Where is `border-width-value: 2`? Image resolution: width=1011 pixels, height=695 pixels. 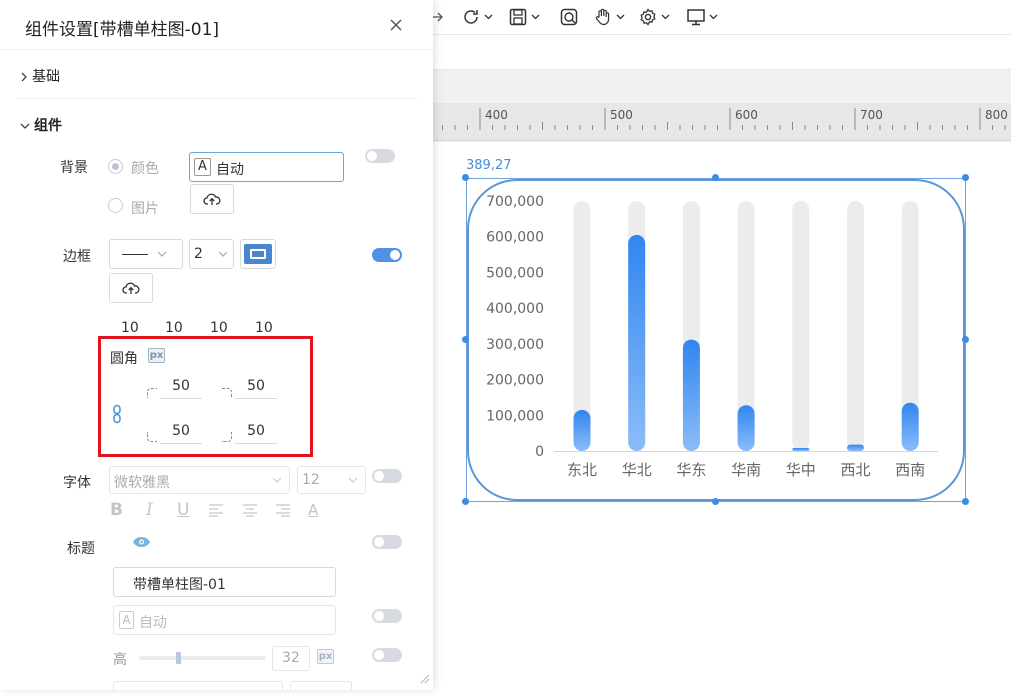
border-width-value: 2 is located at coordinates (198, 254).